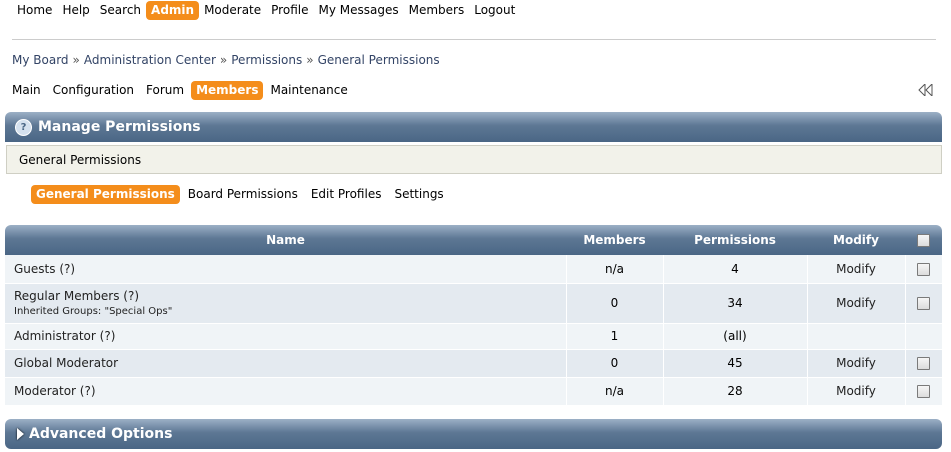  What do you see at coordinates (285, 363) in the screenshot?
I see `group-name-cell: Global Moderator` at bounding box center [285, 363].